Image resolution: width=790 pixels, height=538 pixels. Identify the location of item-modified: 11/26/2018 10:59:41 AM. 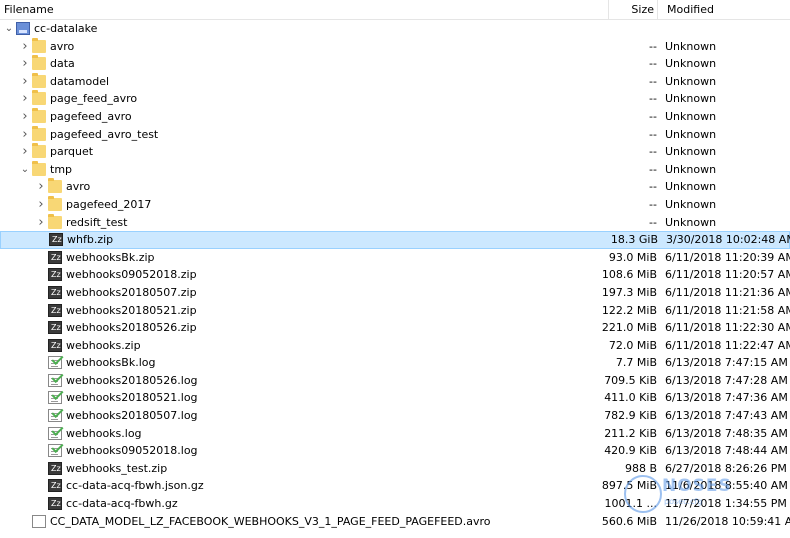
(727, 521).